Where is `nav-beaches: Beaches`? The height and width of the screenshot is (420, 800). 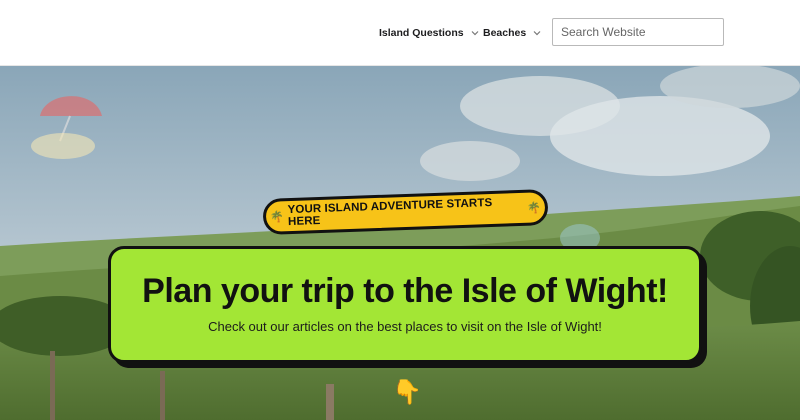
nav-beaches: Beaches is located at coordinates (512, 32).